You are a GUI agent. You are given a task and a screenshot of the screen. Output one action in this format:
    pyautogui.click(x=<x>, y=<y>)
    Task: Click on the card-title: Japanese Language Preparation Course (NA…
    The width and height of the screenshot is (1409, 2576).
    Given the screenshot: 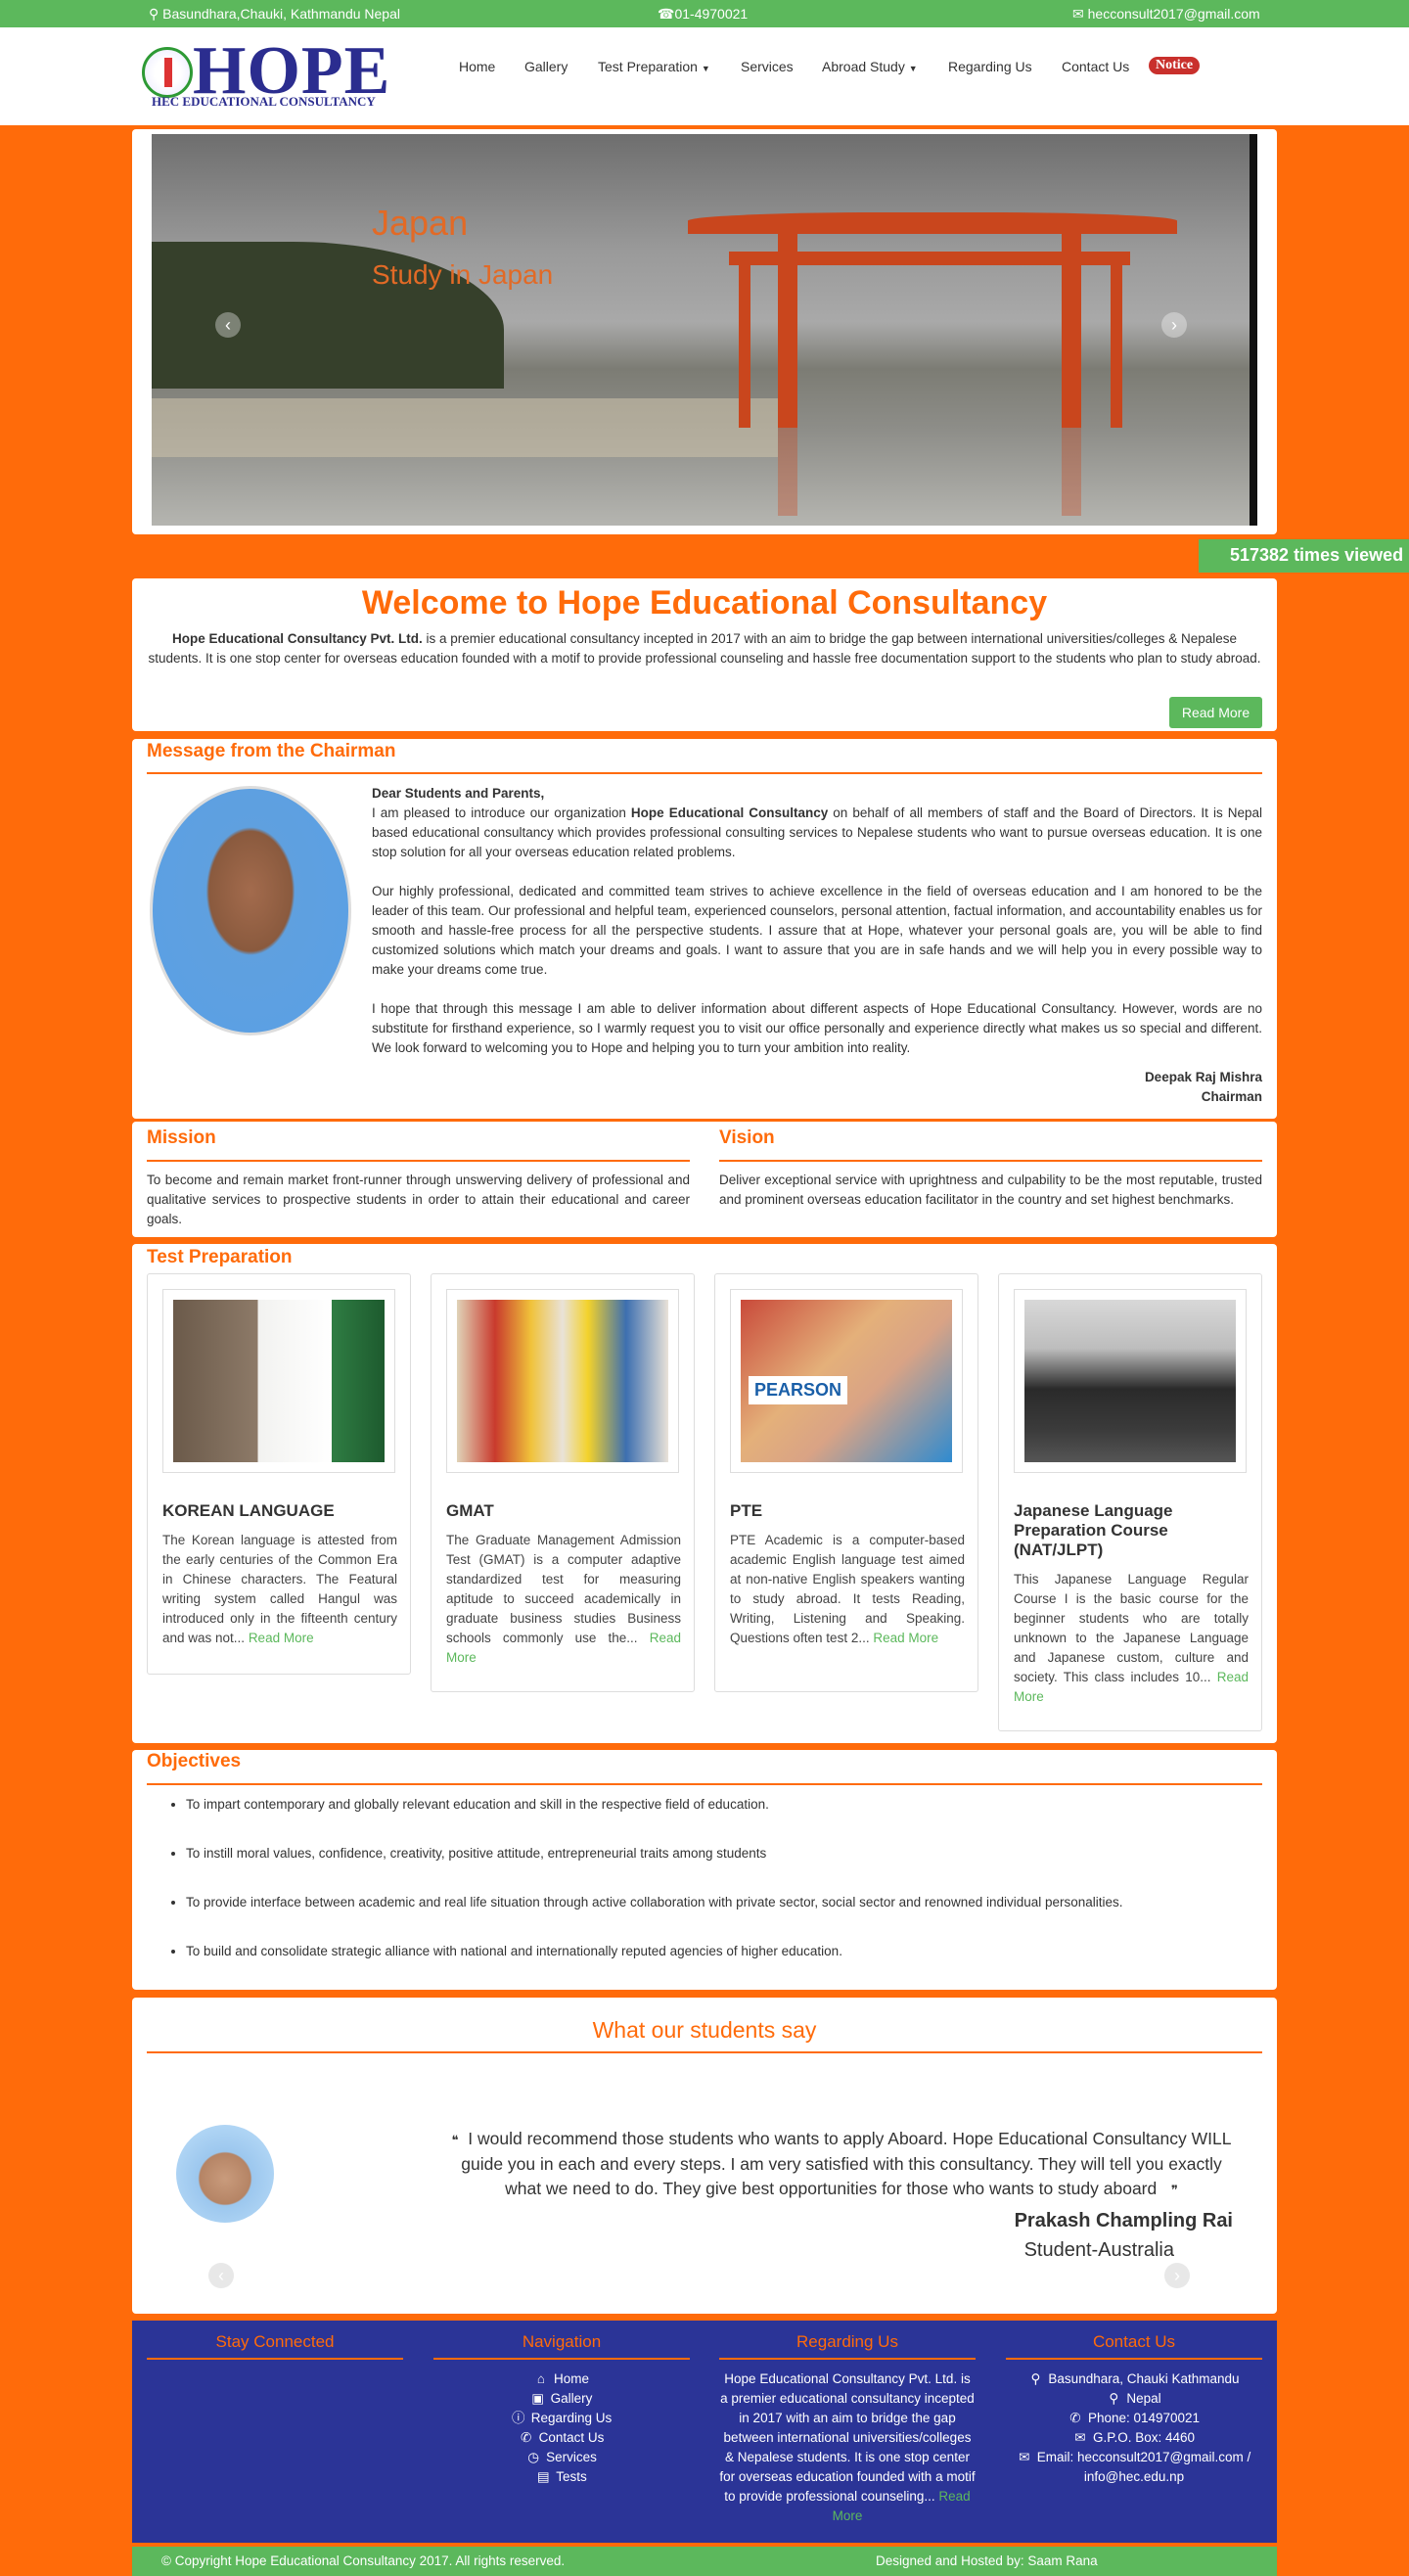 What is the action you would take?
    pyautogui.click(x=1093, y=1530)
    